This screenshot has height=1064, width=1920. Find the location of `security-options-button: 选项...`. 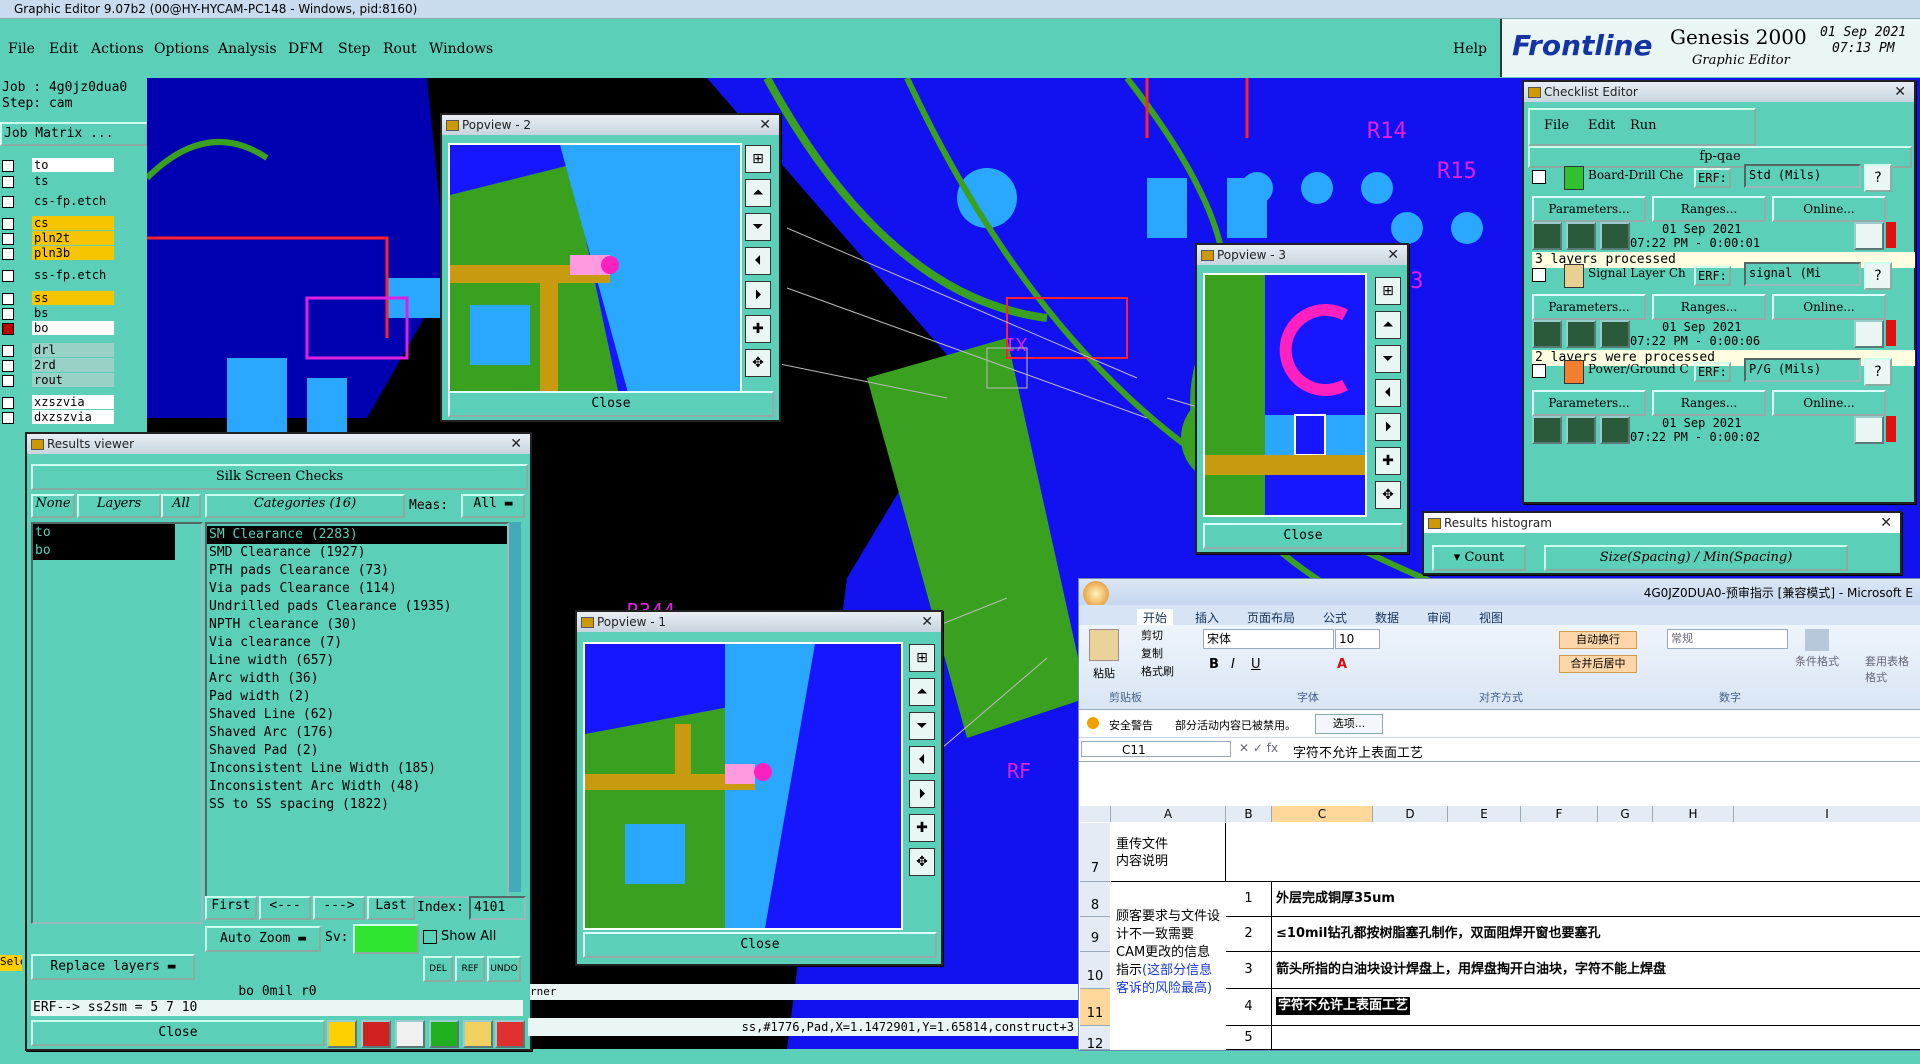

security-options-button: 选项... is located at coordinates (1349, 724).